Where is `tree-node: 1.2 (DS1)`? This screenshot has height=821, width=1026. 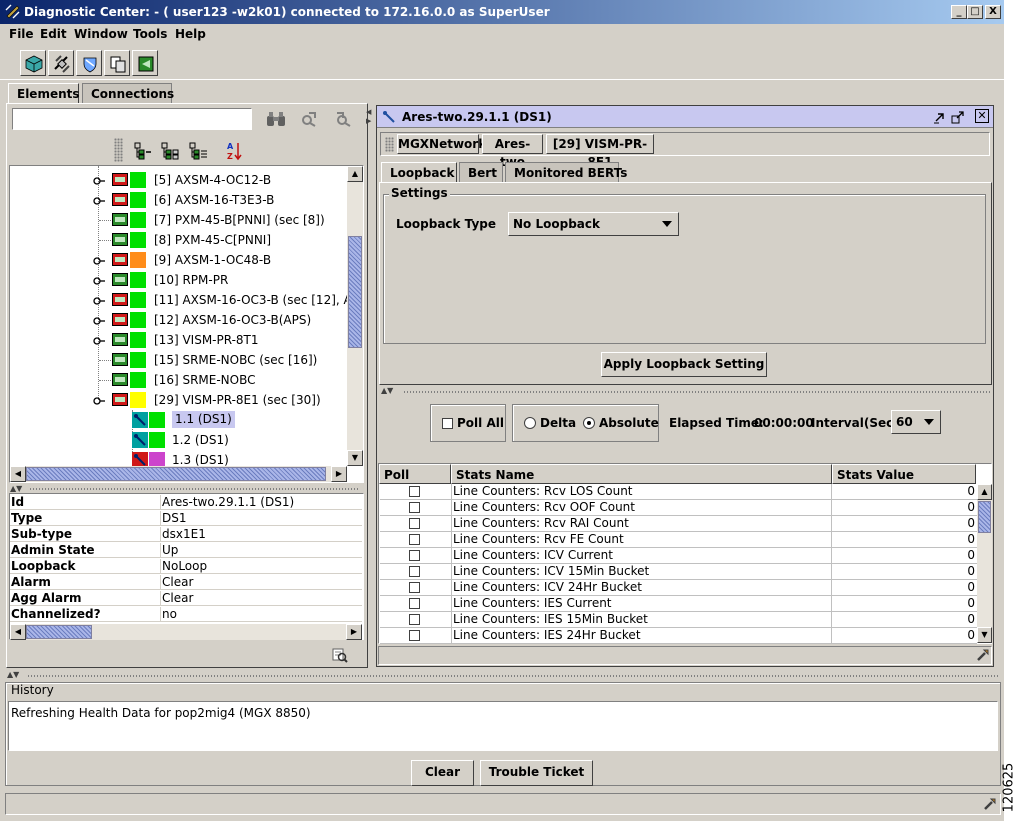
tree-node: 1.2 (DS1) is located at coordinates (178, 440).